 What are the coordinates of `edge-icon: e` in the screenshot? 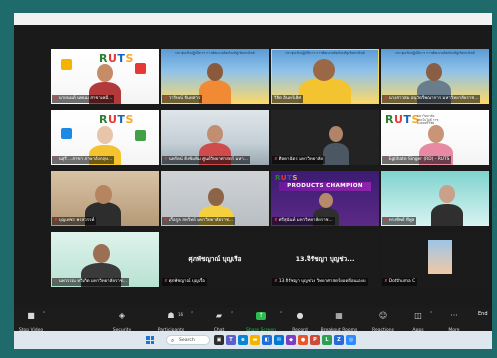 It's located at (243, 340).